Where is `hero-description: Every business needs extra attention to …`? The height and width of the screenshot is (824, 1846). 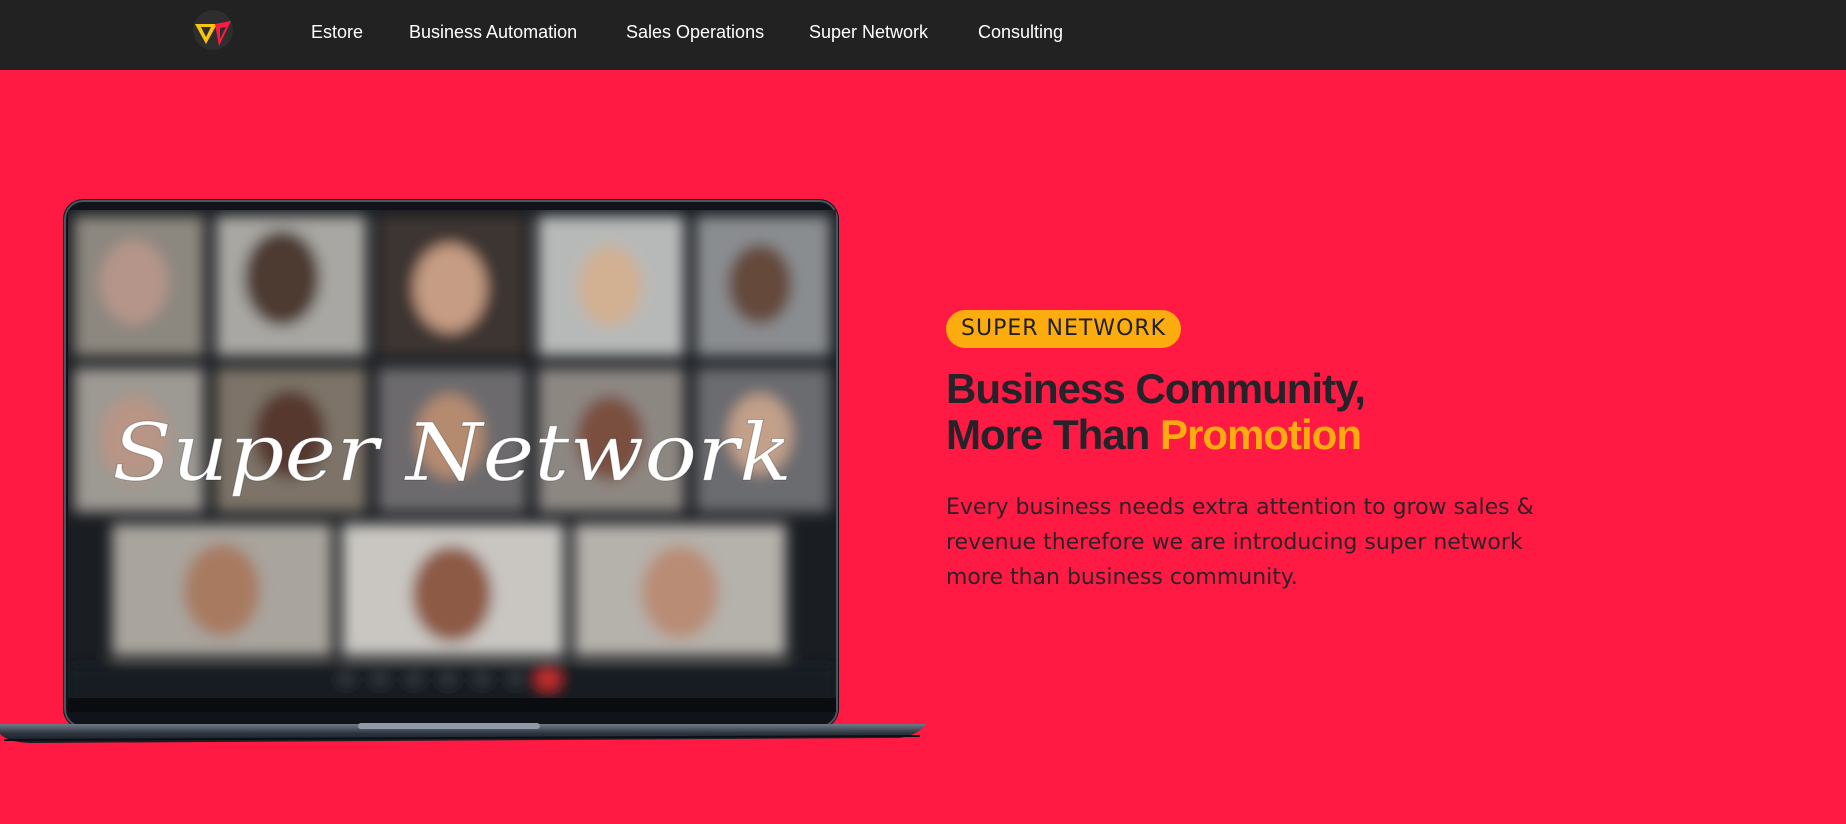
hero-description: Every business needs extra attention to … is located at coordinates (1240, 542).